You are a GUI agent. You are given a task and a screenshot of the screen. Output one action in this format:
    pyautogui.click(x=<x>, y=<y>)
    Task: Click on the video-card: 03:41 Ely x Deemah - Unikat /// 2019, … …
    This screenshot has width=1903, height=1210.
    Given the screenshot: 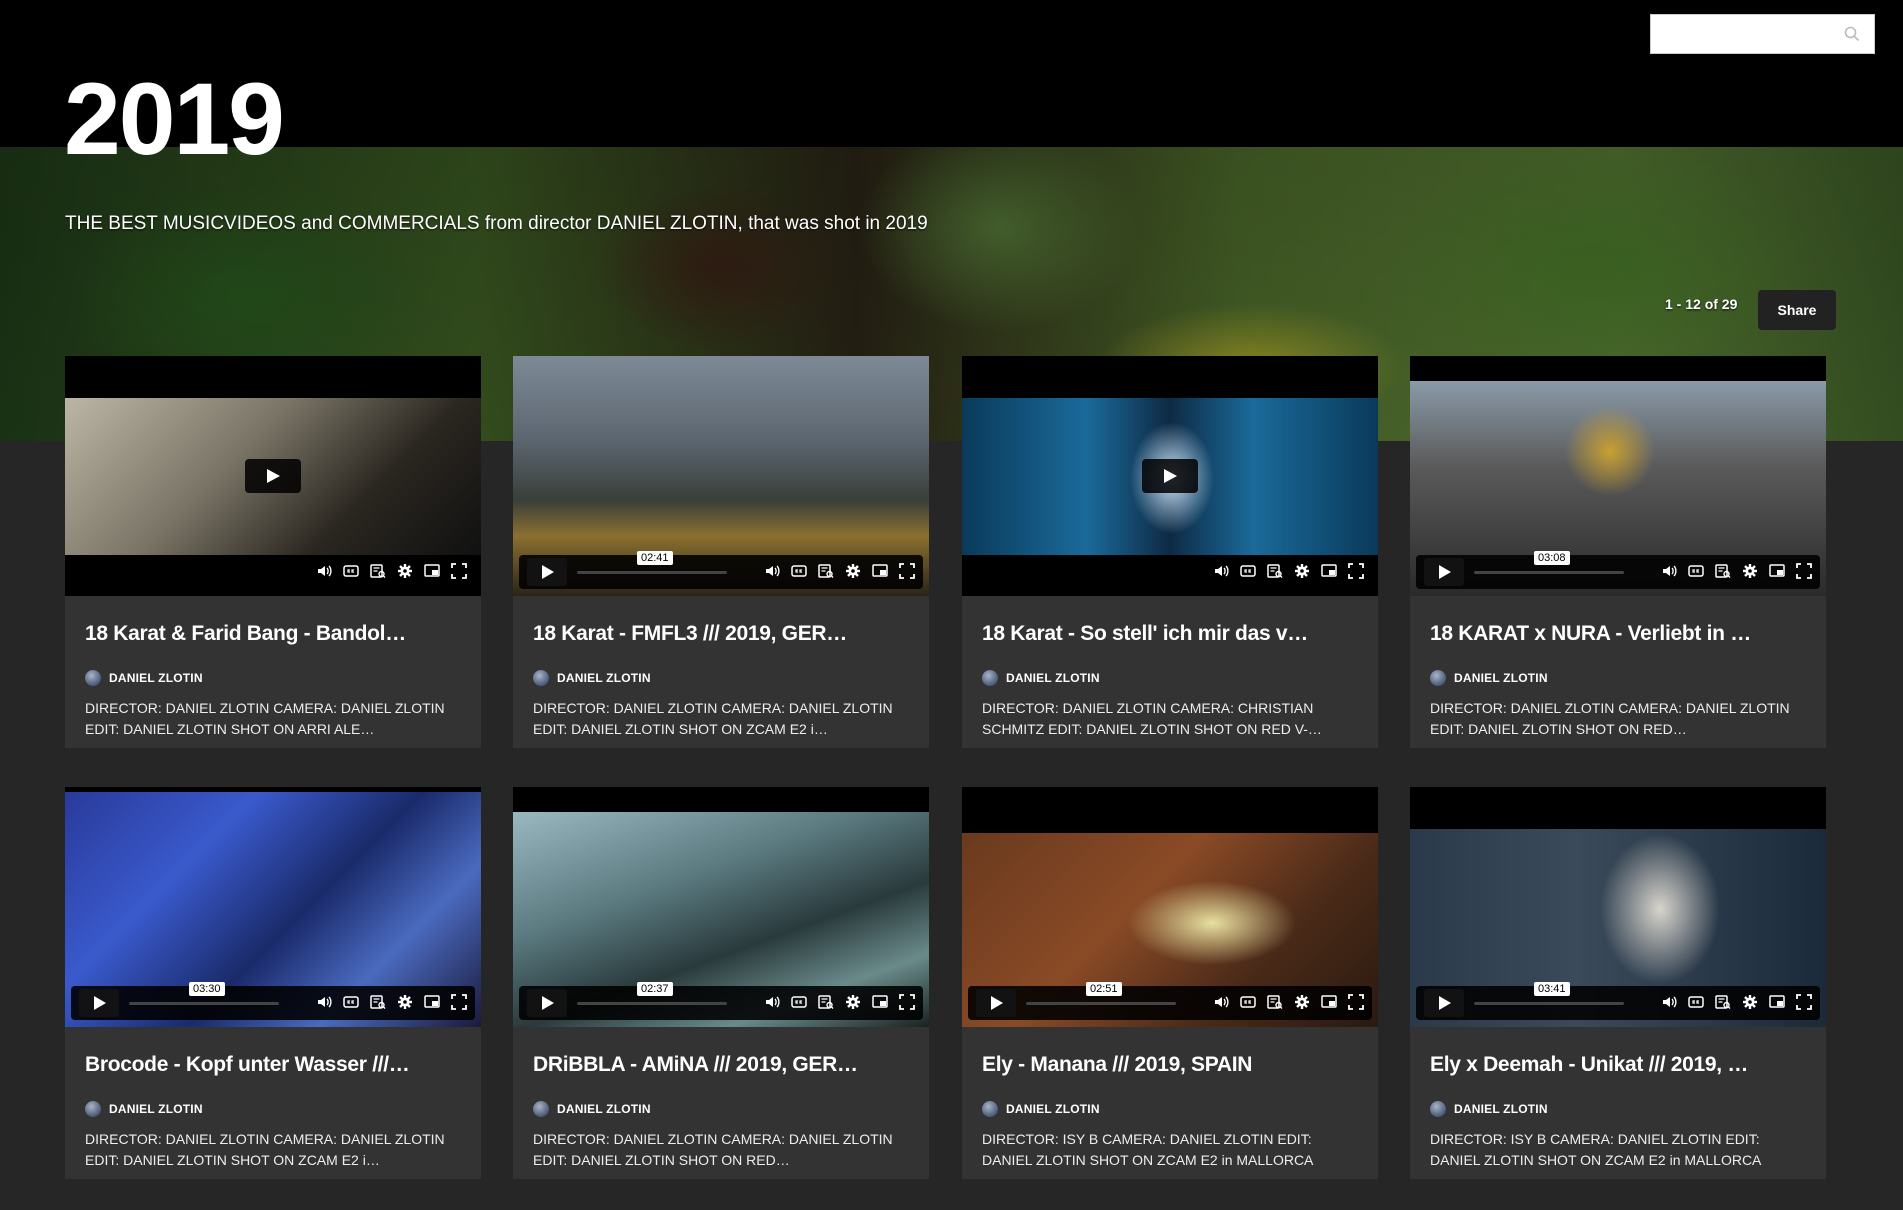 What is the action you would take?
    pyautogui.click(x=1618, y=983)
    